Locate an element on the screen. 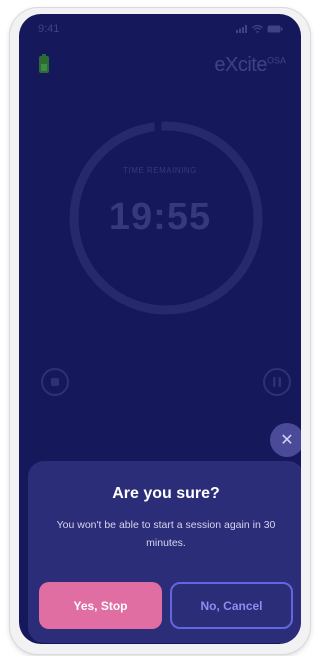 The width and height of the screenshot is (320, 656). status-icons is located at coordinates (259, 29).